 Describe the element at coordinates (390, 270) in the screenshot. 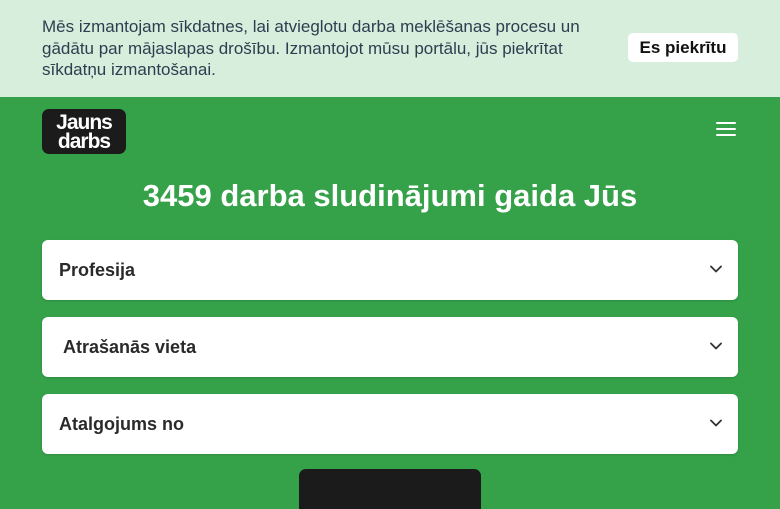

I see `profession-select: Profesija` at that location.